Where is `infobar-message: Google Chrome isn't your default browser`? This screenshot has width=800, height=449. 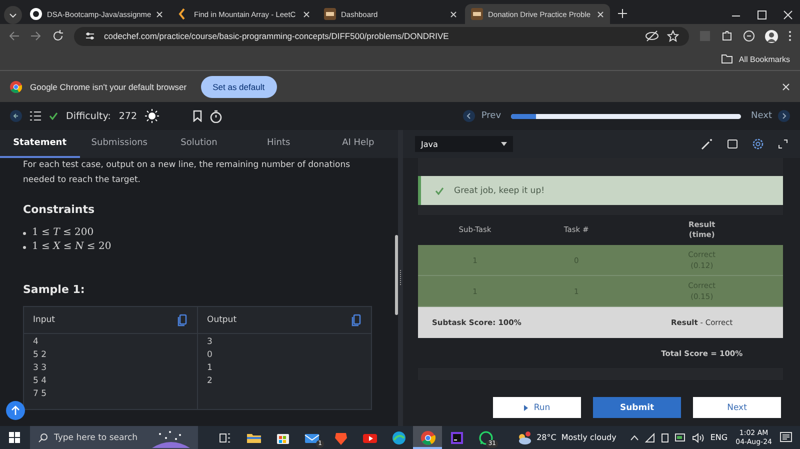
infobar-message: Google Chrome isn't your default browser is located at coordinates (108, 87).